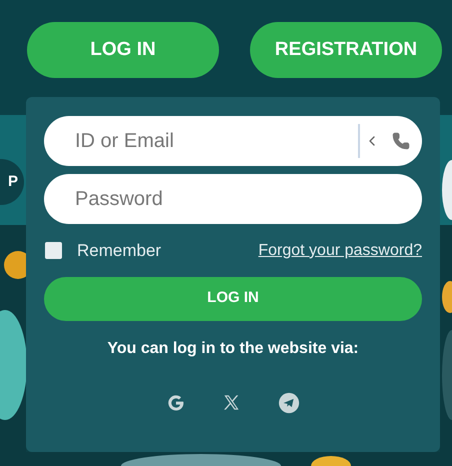 Image resolution: width=452 pixels, height=466 pixels. What do you see at coordinates (119, 251) in the screenshot?
I see `remember-label: Remember` at bounding box center [119, 251].